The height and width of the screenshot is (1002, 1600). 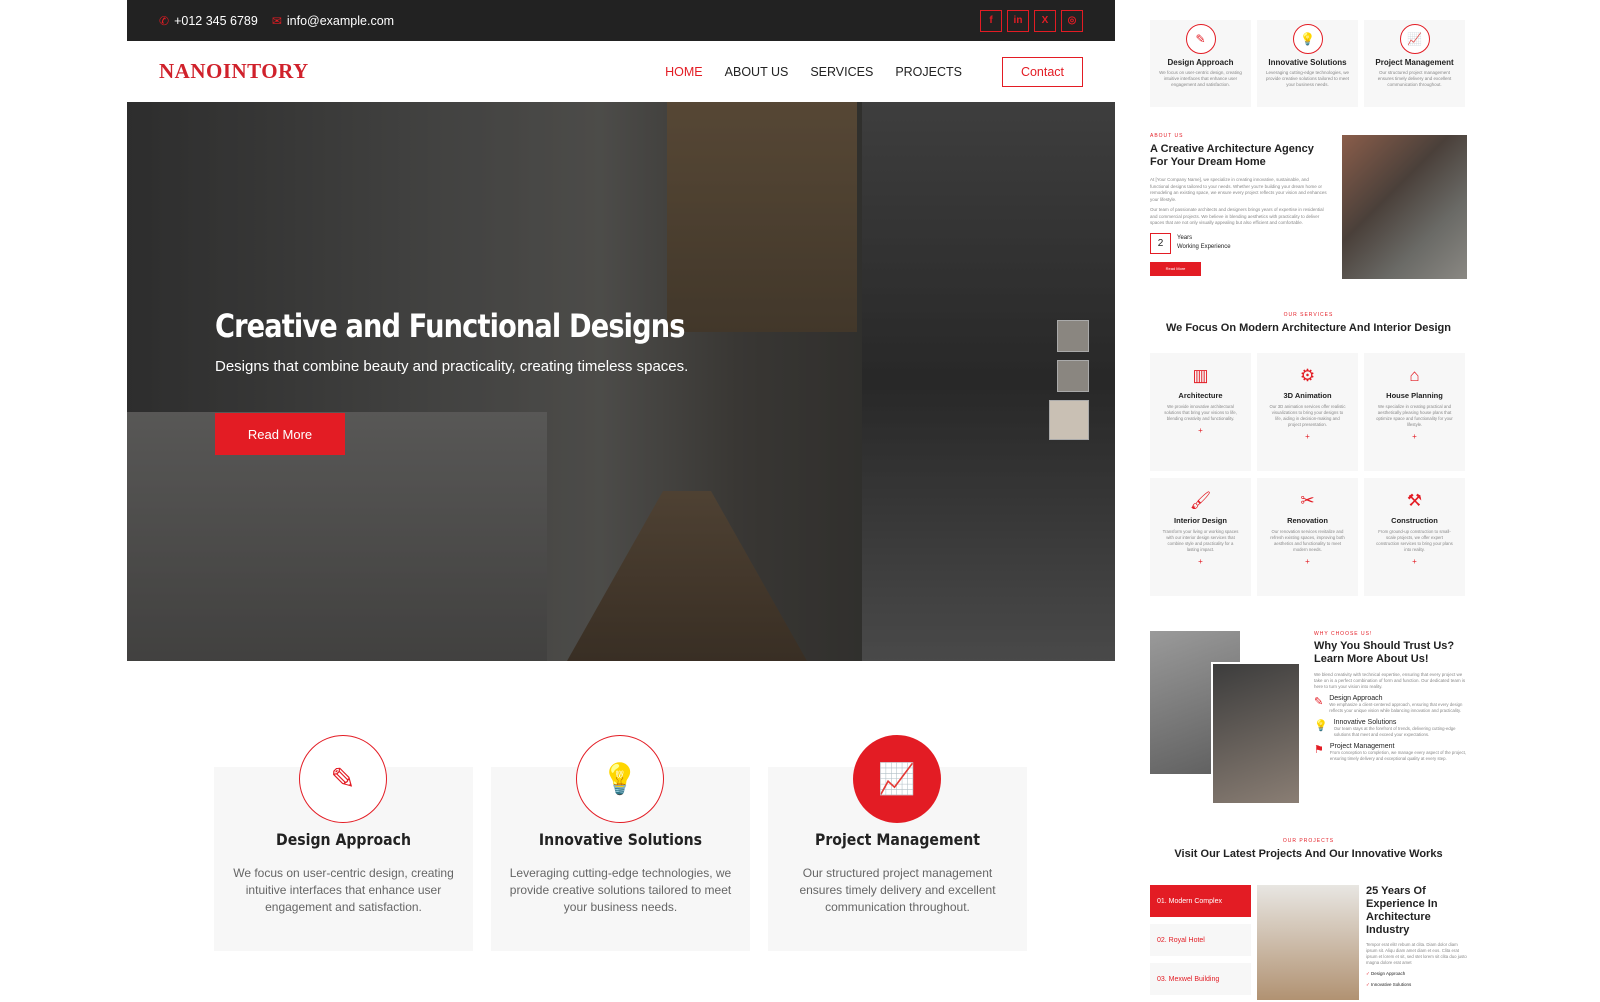 I want to click on pencil-icon: ✎, so click(x=1319, y=702).